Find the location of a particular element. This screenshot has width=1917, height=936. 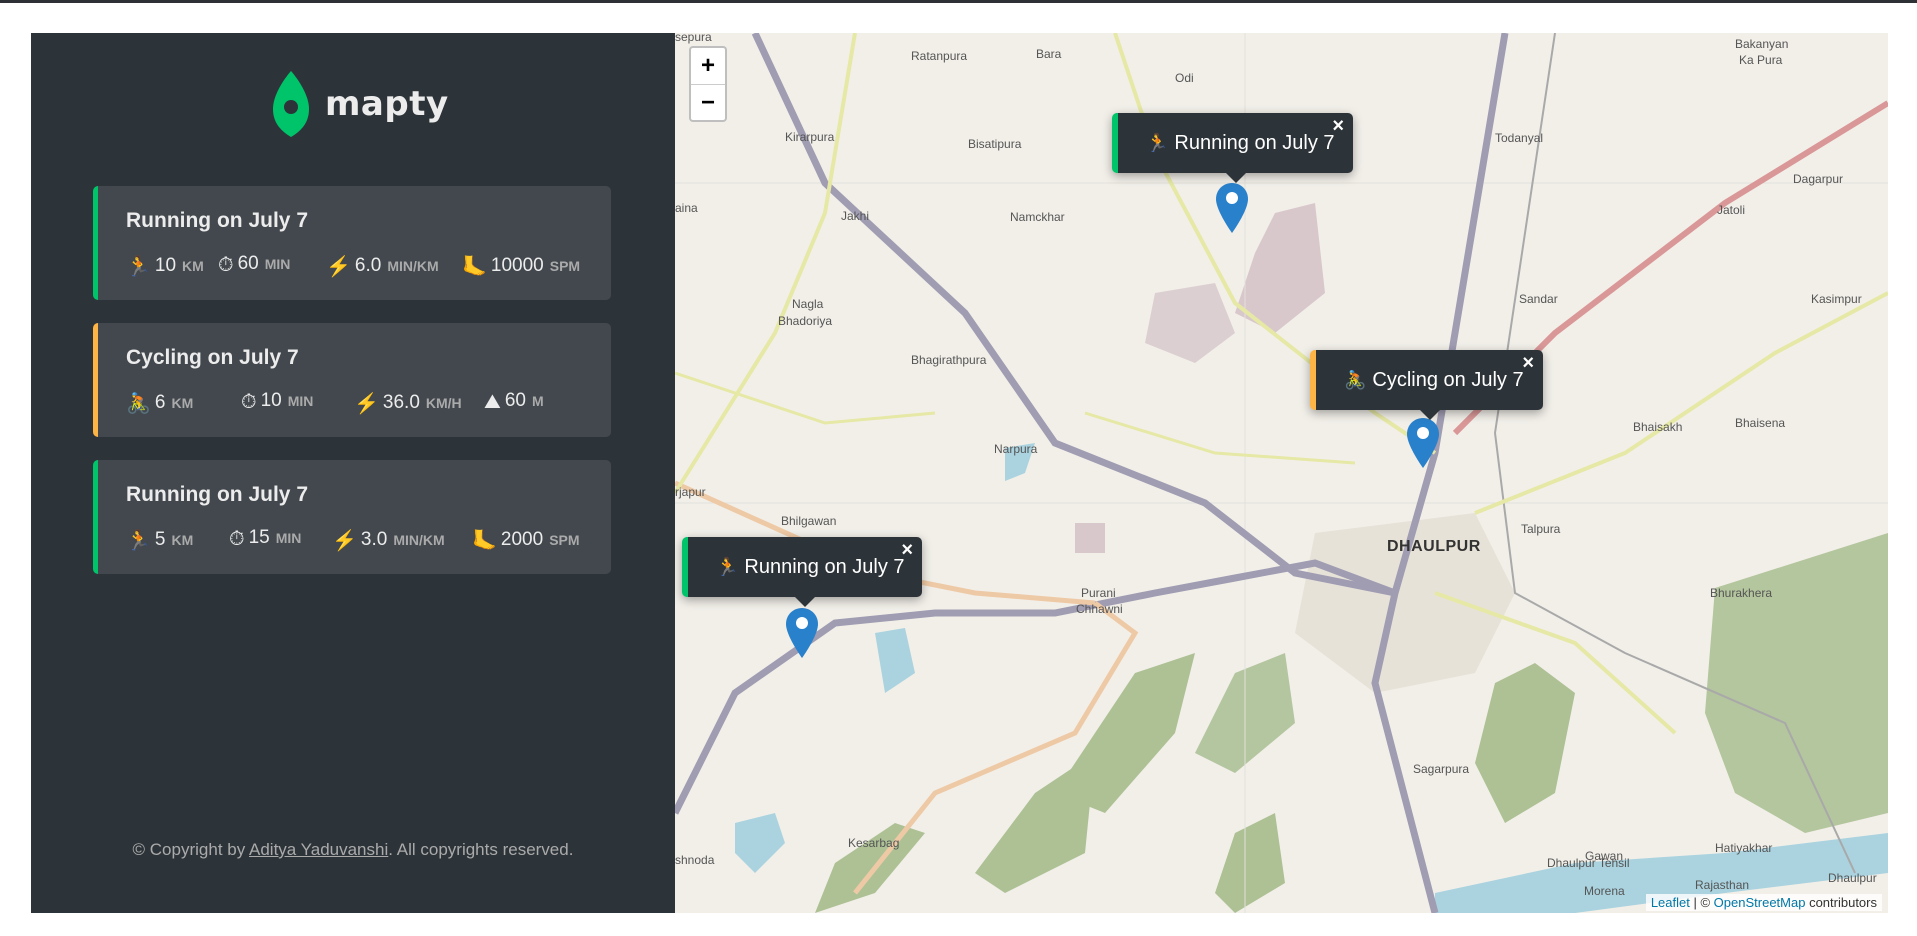

app-name: mapty is located at coordinates (387, 104).